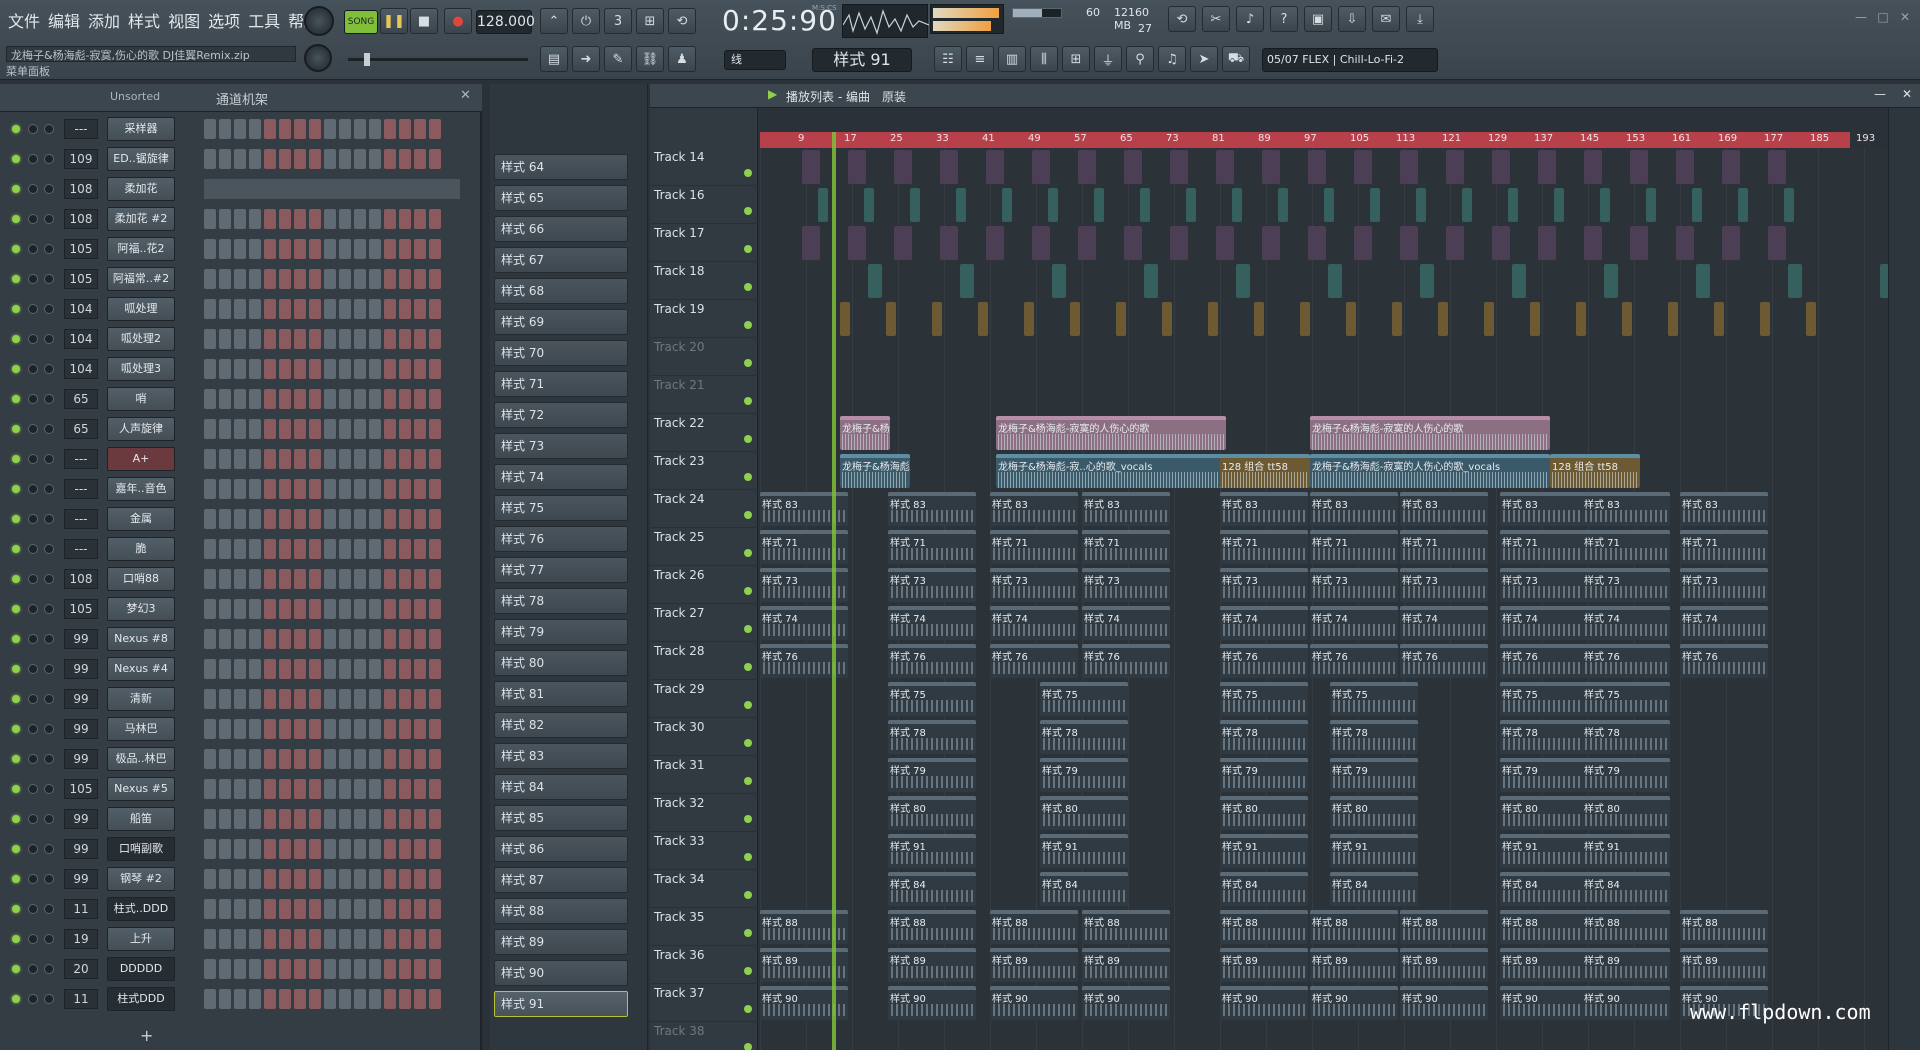 This screenshot has height=1050, width=1920. I want to click on track-name: Track 34, so click(679, 879).